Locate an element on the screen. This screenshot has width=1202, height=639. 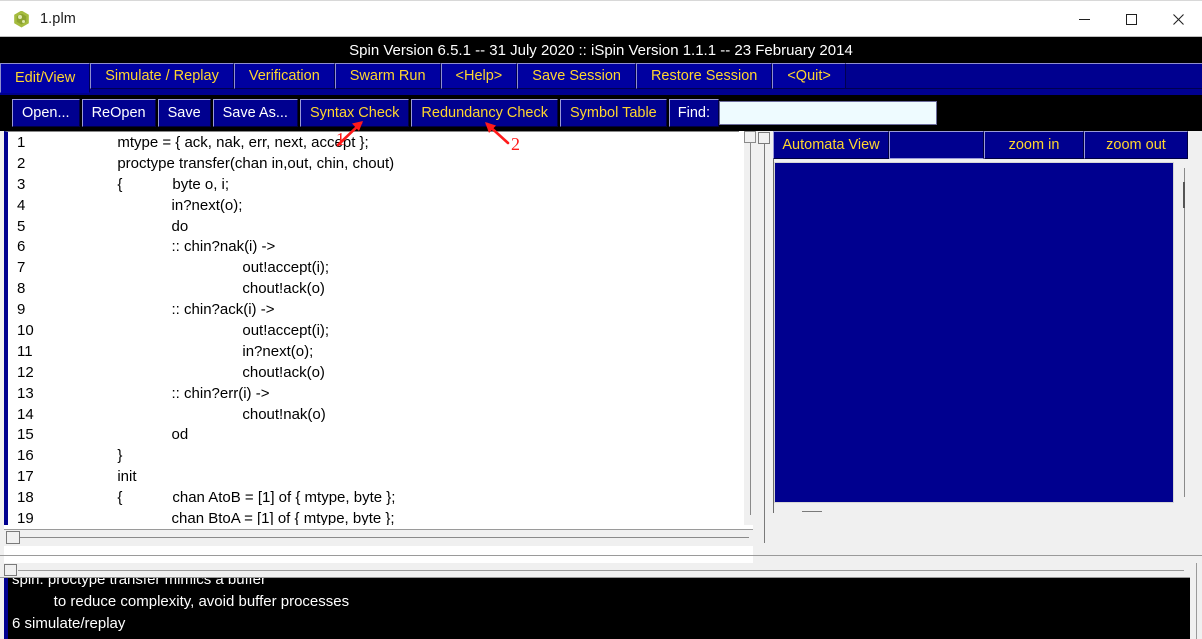
code-line: 6 :: chin?nak(i) -> is located at coordinates (373, 247).